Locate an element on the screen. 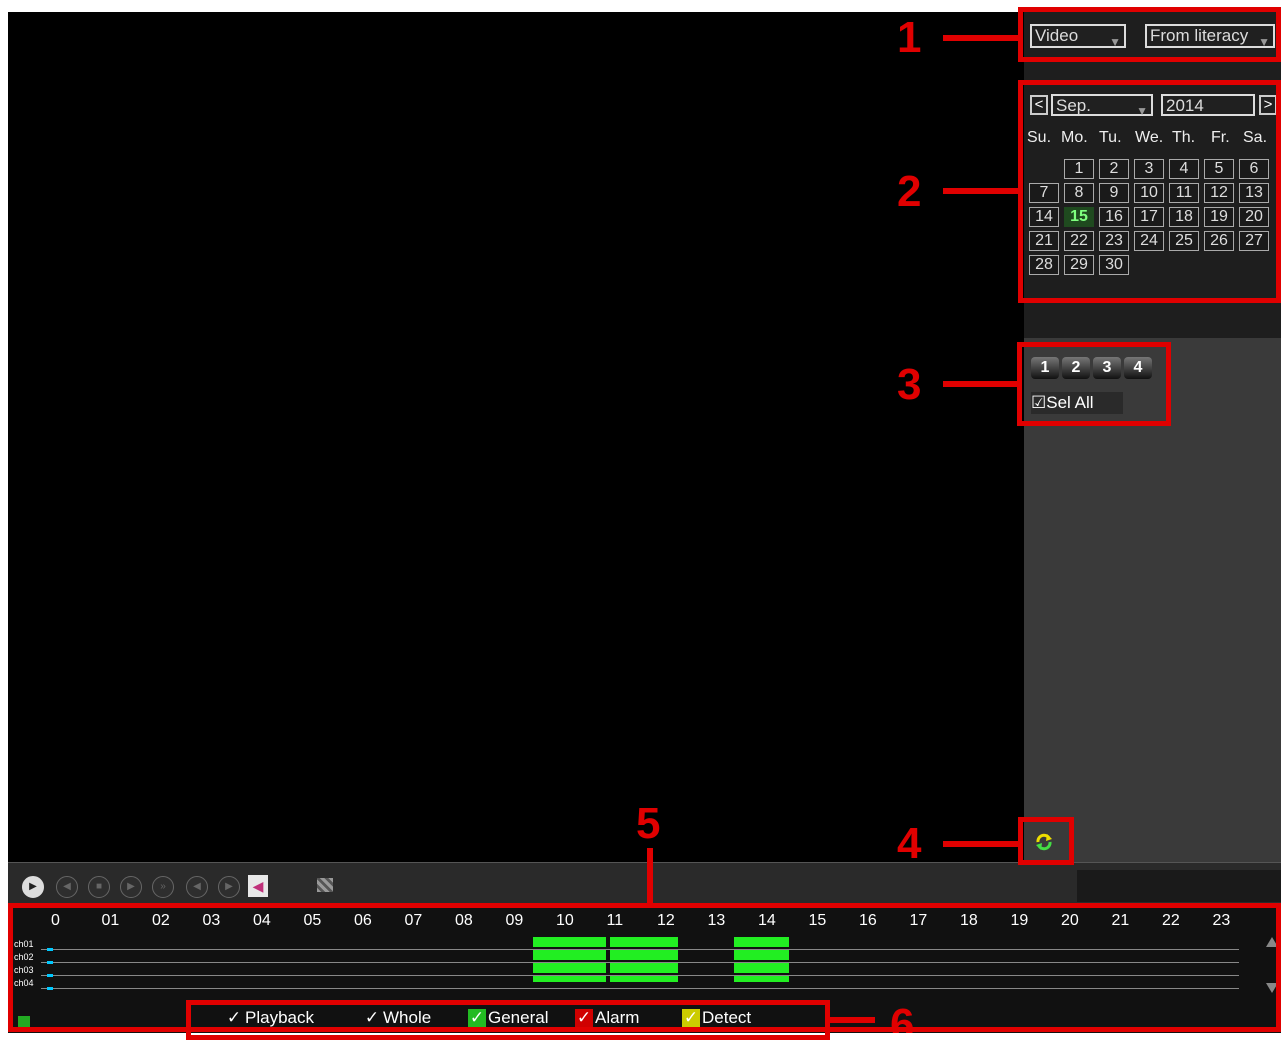 Image resolution: width=1281 pixels, height=1040 pixels. annotation-number-6: 6 is located at coordinates (902, 1018).